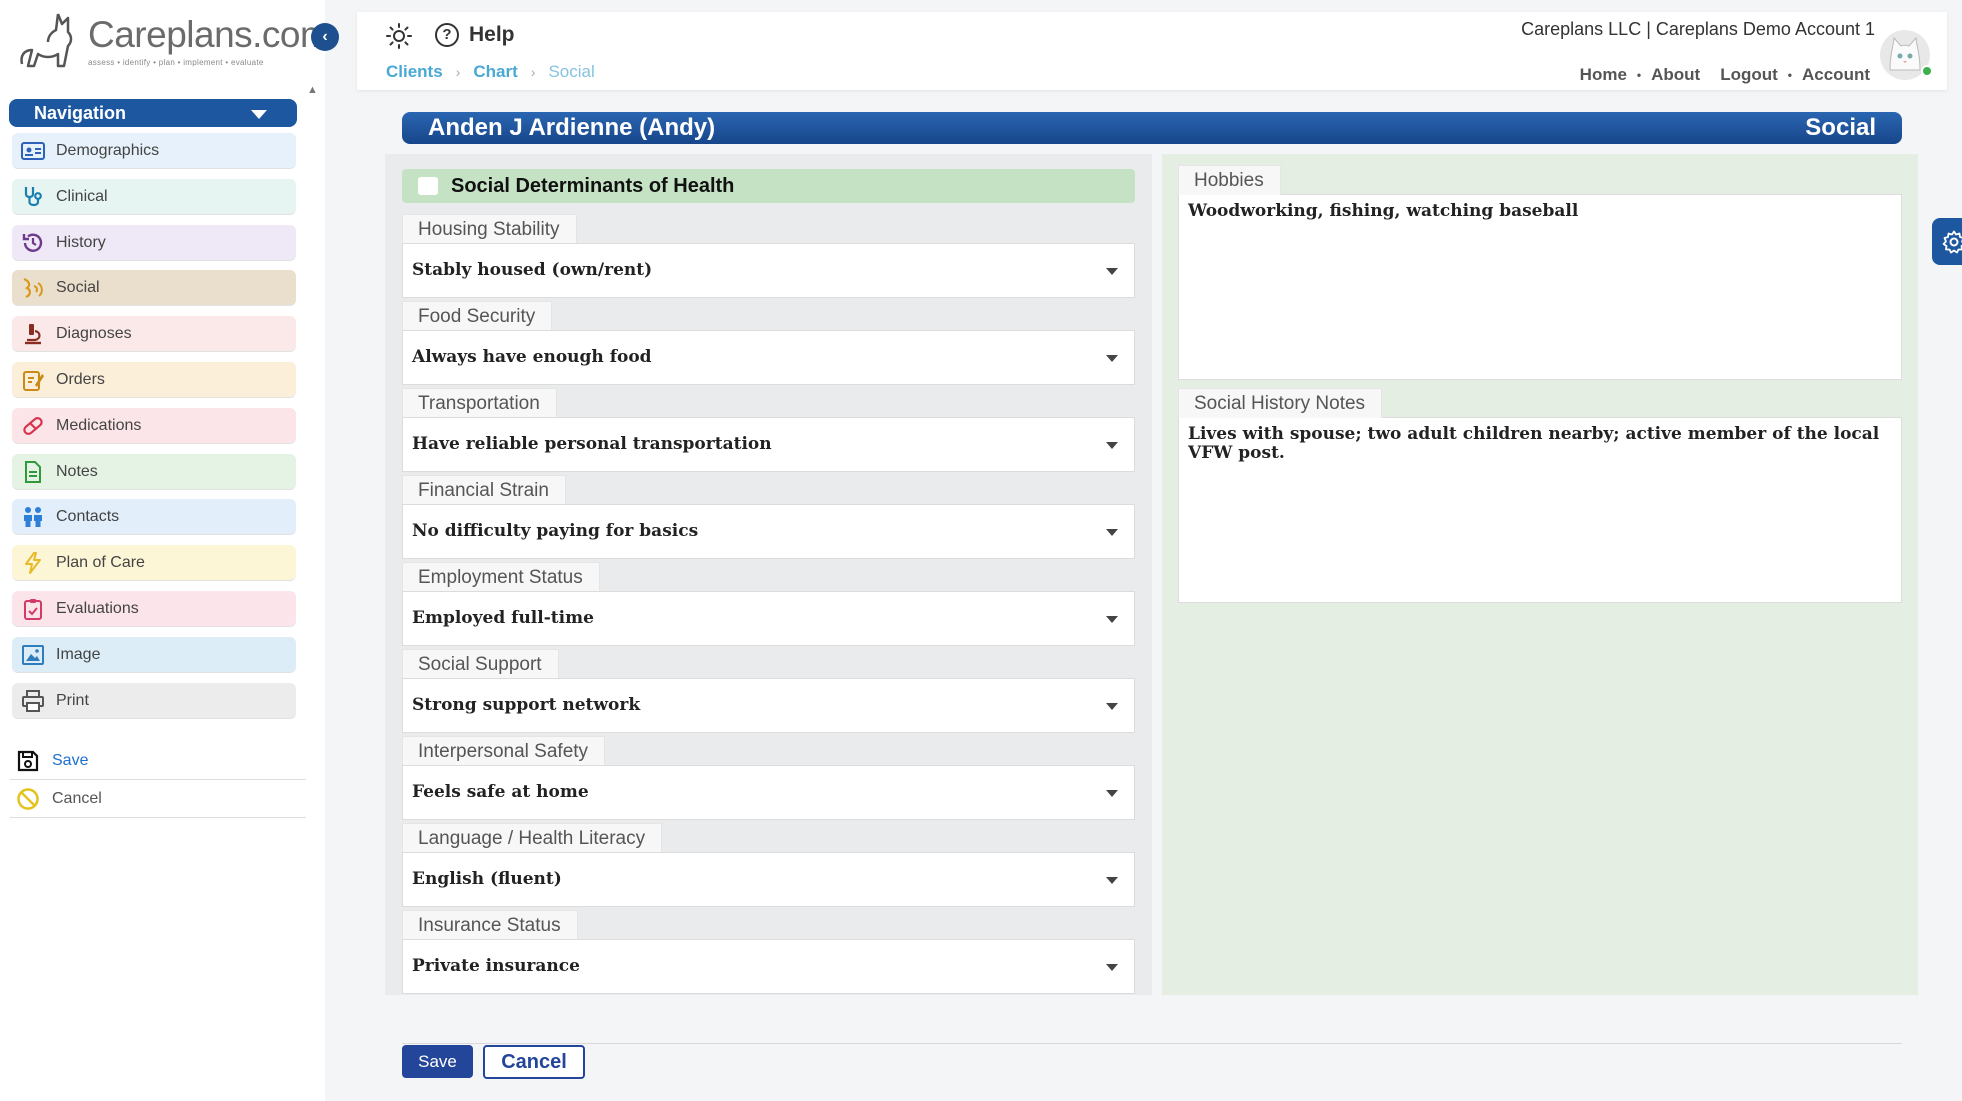 The image size is (1962, 1101). I want to click on select-value: No difficulty paying for basics, so click(555, 531).